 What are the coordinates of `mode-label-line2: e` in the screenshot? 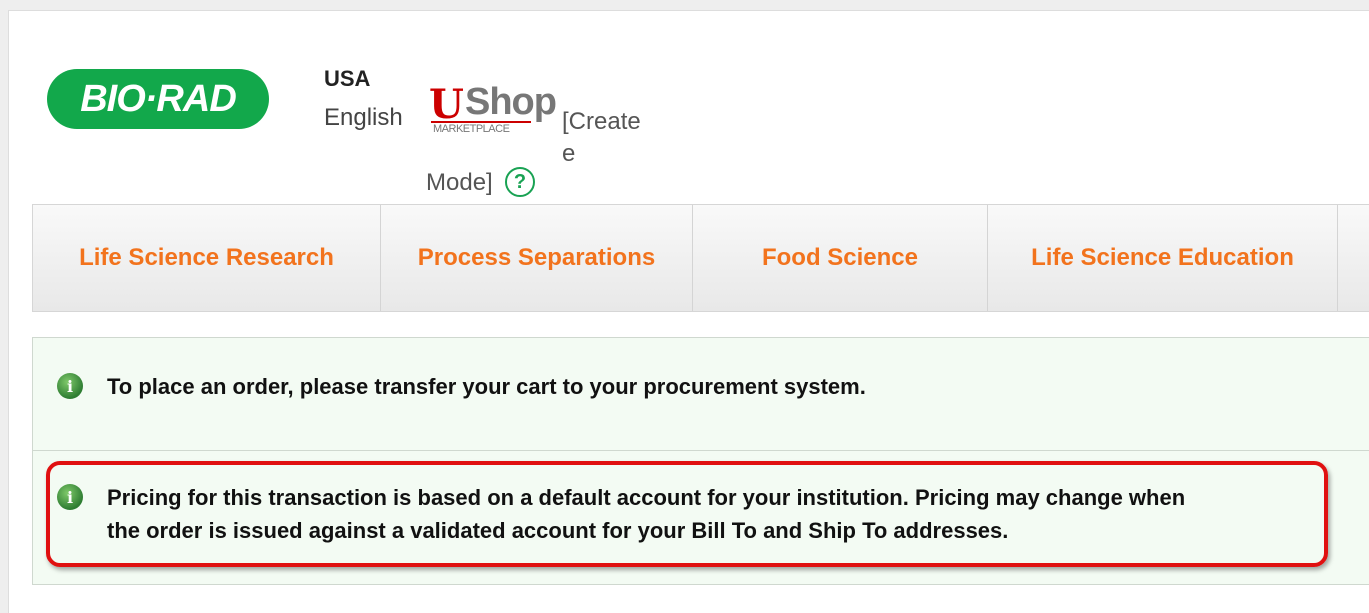 It's located at (569, 153).